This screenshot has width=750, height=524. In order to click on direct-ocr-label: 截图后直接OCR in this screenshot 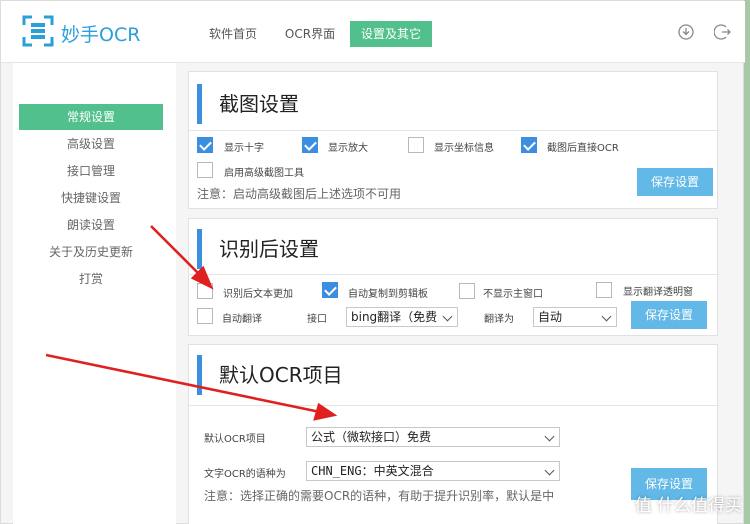, I will do `click(583, 148)`.